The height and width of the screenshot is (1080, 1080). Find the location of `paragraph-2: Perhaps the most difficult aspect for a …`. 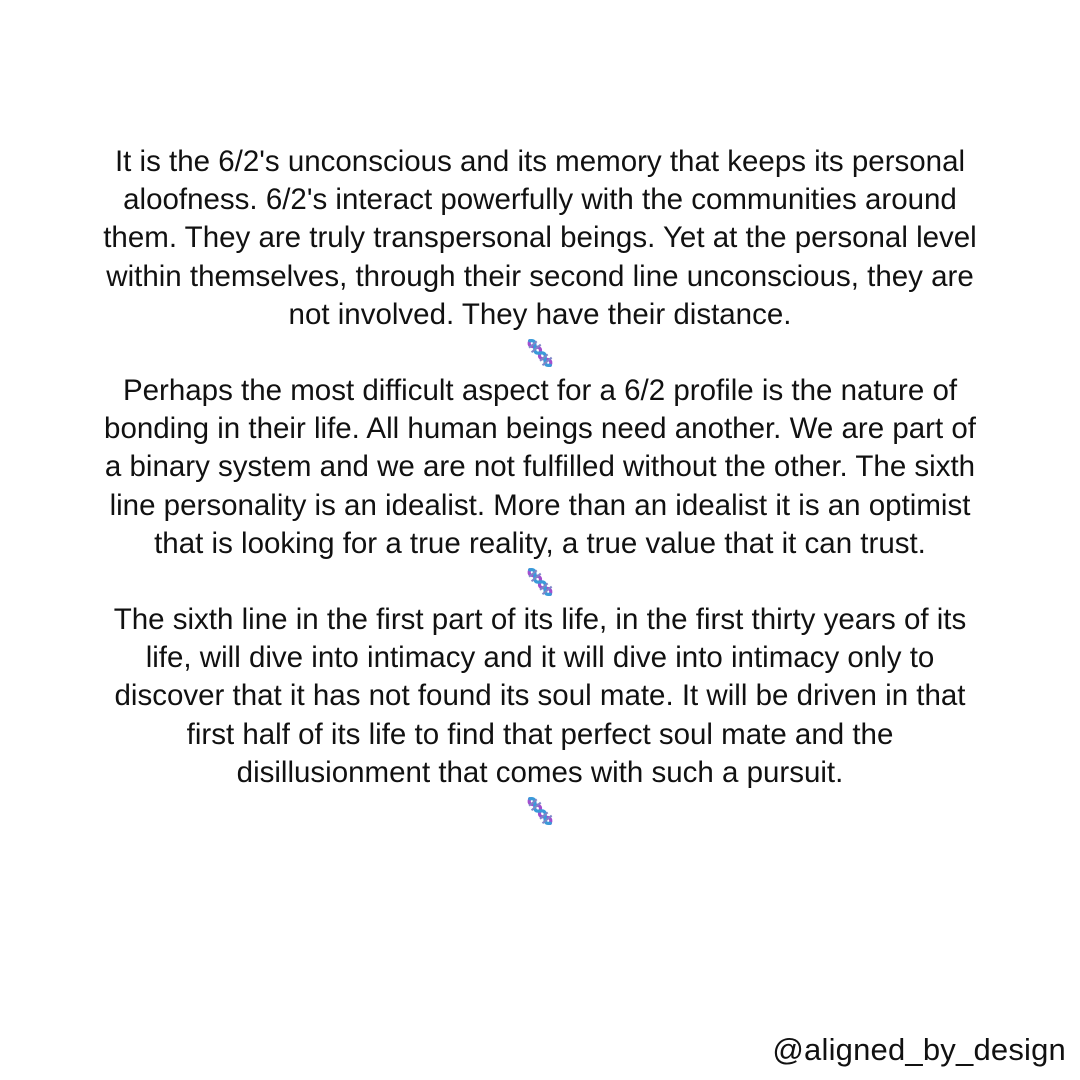

paragraph-2: Perhaps the most difficult aspect for a … is located at coordinates (540, 467).